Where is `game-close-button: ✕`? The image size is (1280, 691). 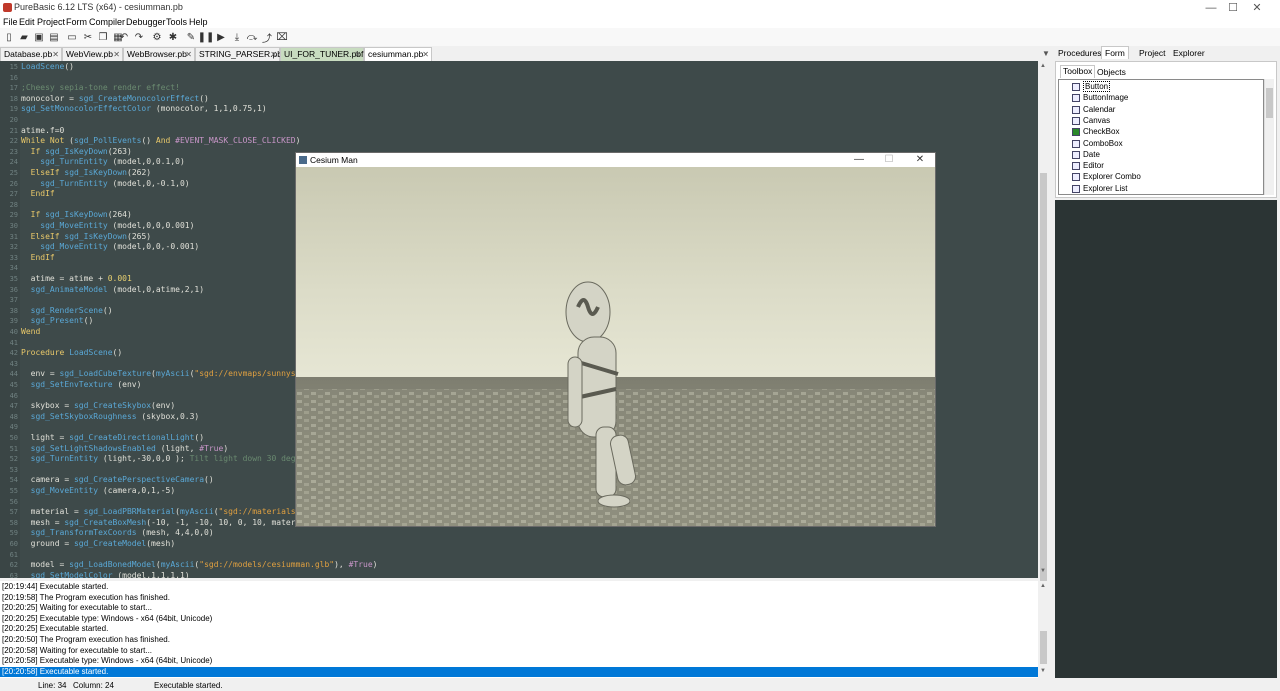 game-close-button: ✕ is located at coordinates (920, 160).